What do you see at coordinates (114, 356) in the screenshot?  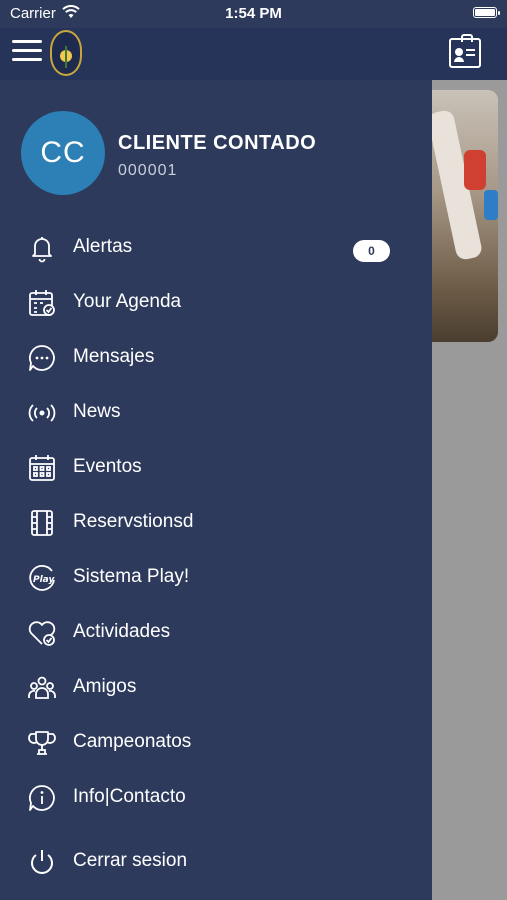 I see `menu-item-label: Mensajes` at bounding box center [114, 356].